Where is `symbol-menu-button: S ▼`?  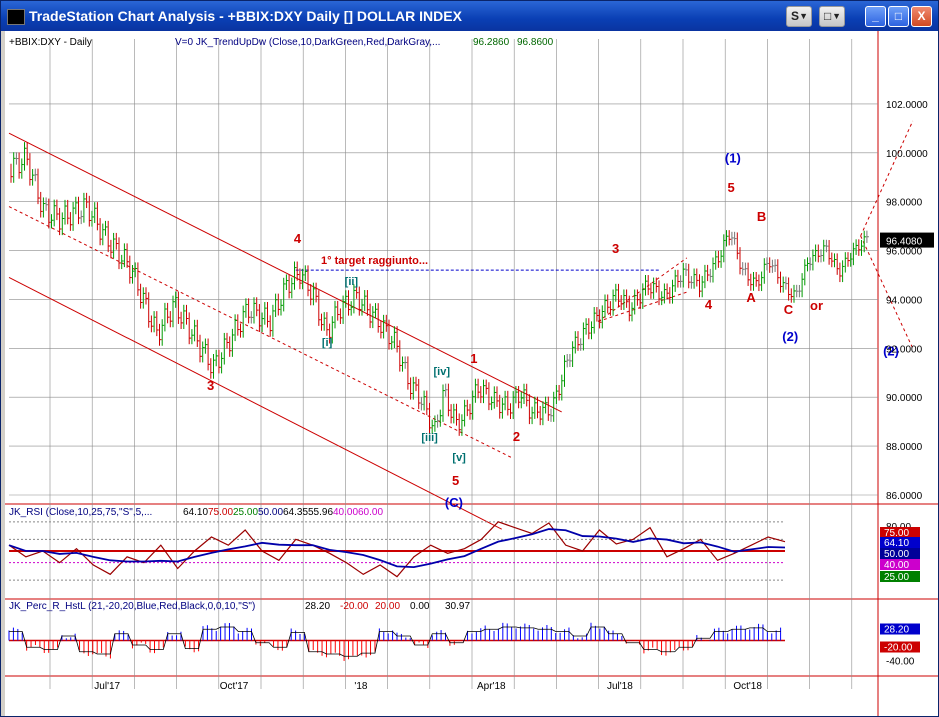
symbol-menu-button: S ▼ is located at coordinates (799, 16).